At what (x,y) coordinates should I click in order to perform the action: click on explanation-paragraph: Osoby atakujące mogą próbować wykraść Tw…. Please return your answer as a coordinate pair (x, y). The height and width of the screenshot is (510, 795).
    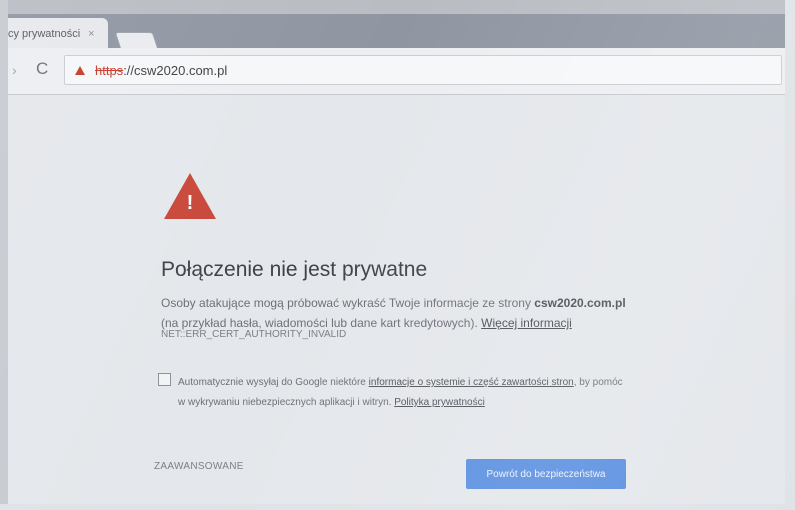
    Looking at the image, I should click on (401, 313).